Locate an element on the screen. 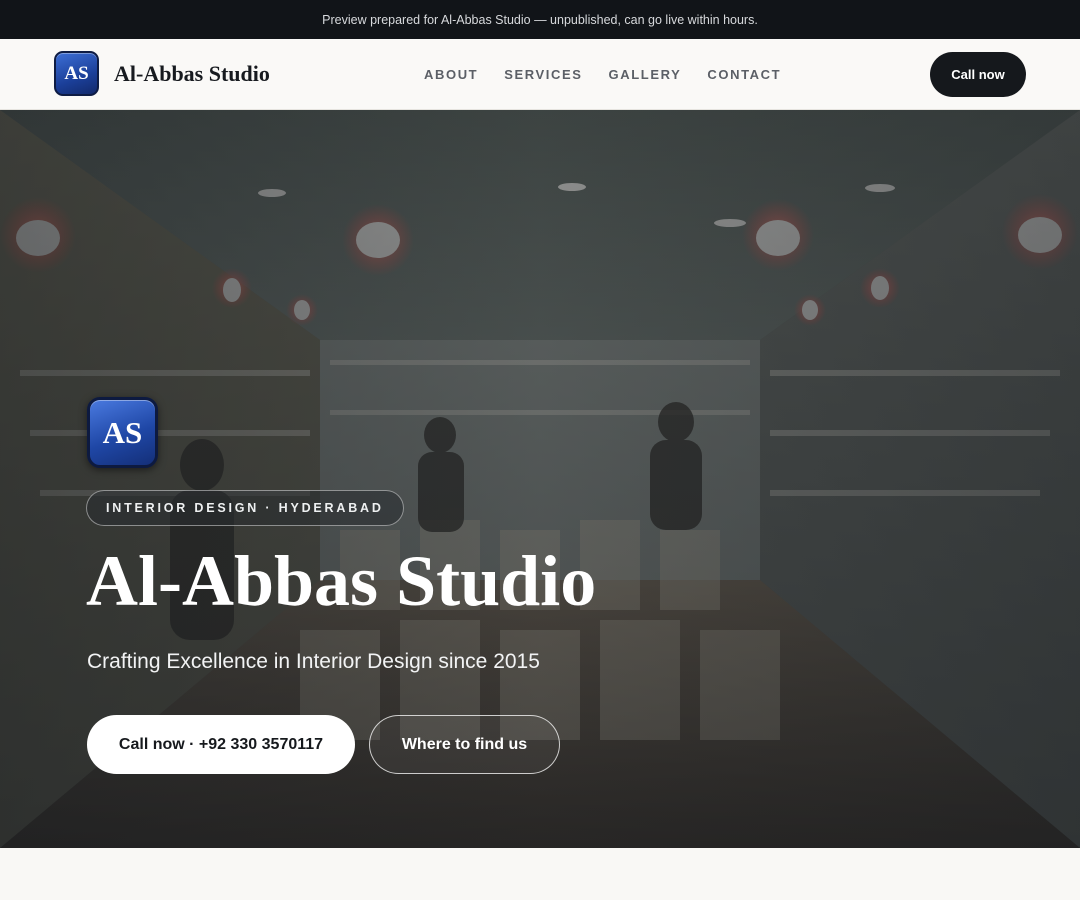 This screenshot has height=900, width=1080. brand: AS Al-Abbas Studio is located at coordinates (162, 73).